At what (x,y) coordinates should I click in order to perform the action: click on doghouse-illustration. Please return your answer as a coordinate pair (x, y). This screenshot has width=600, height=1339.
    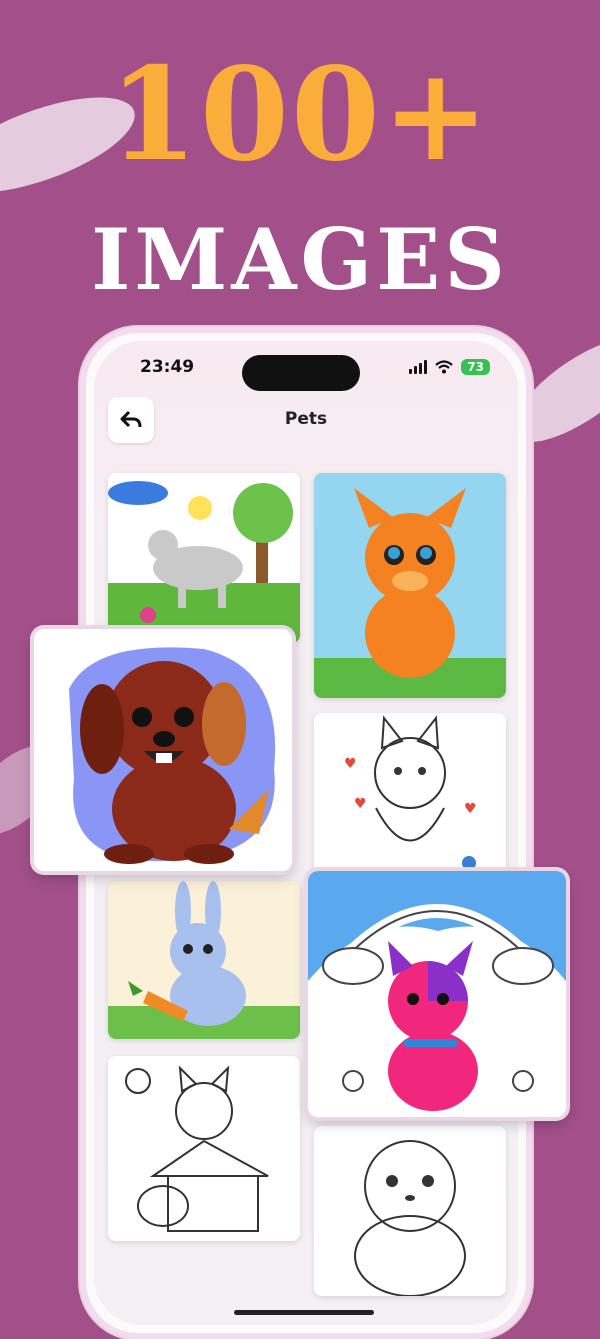
    Looking at the image, I should click on (204, 1148).